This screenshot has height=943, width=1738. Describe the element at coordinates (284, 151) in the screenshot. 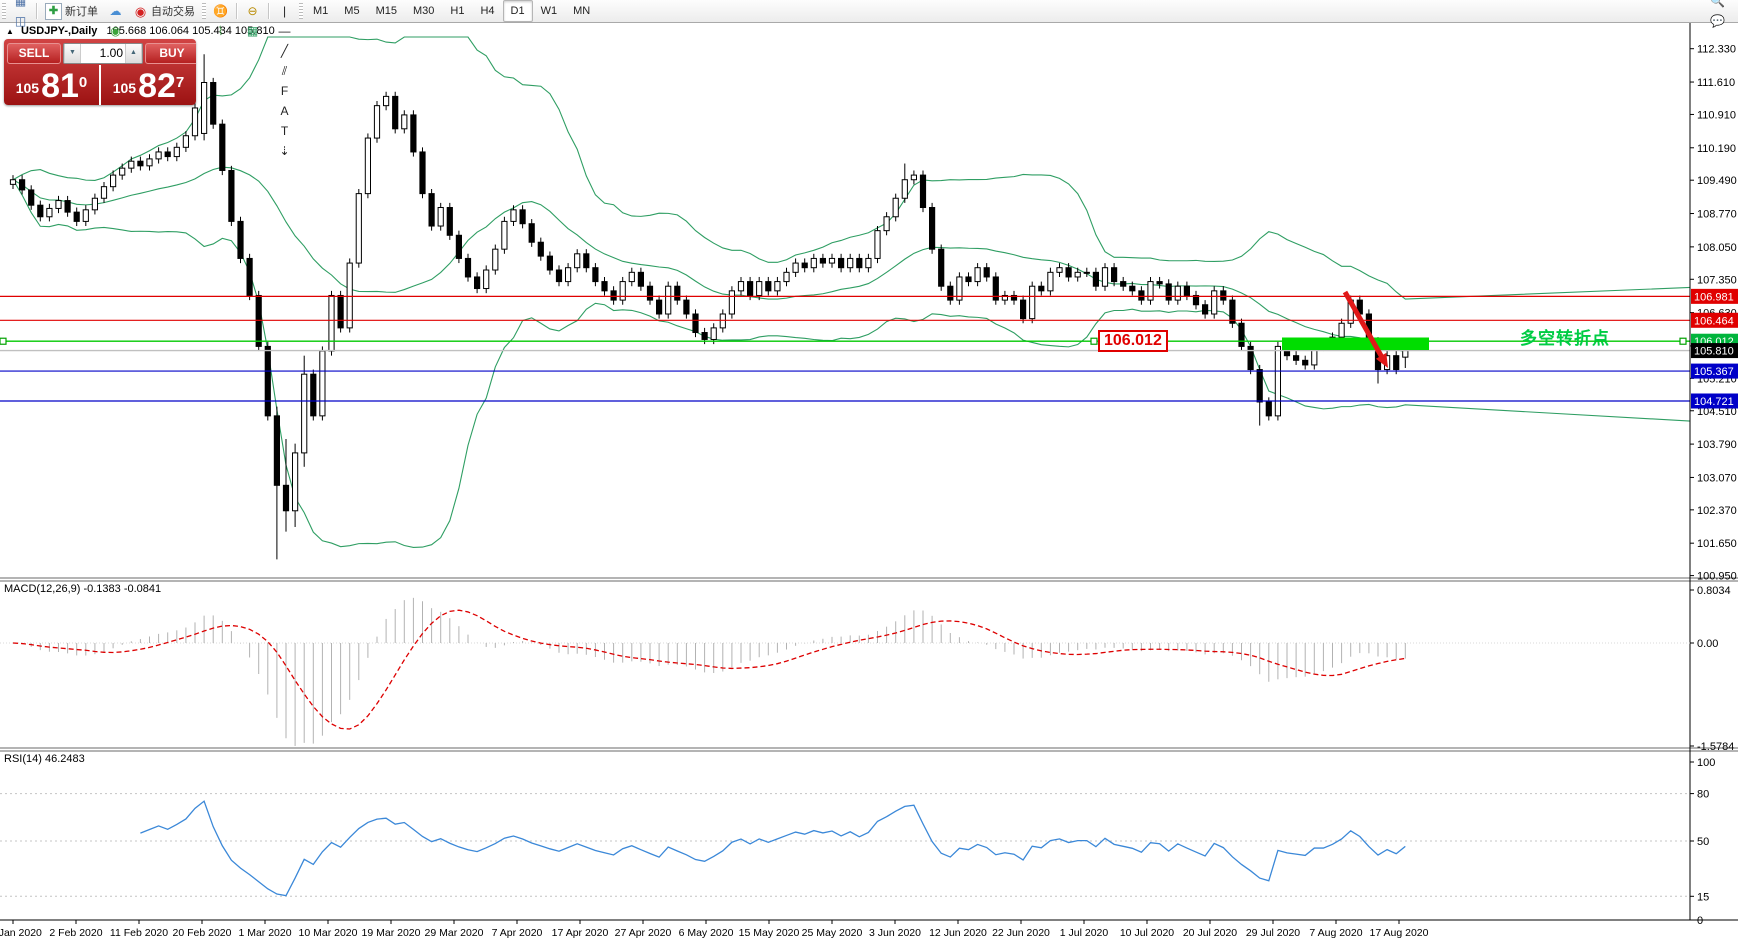

I see `arrows-icon: ⇣` at that location.